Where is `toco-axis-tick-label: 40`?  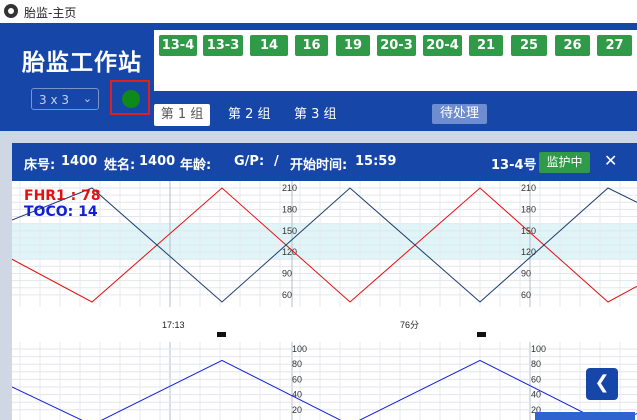 toco-axis-tick-label: 40 is located at coordinates (536, 395).